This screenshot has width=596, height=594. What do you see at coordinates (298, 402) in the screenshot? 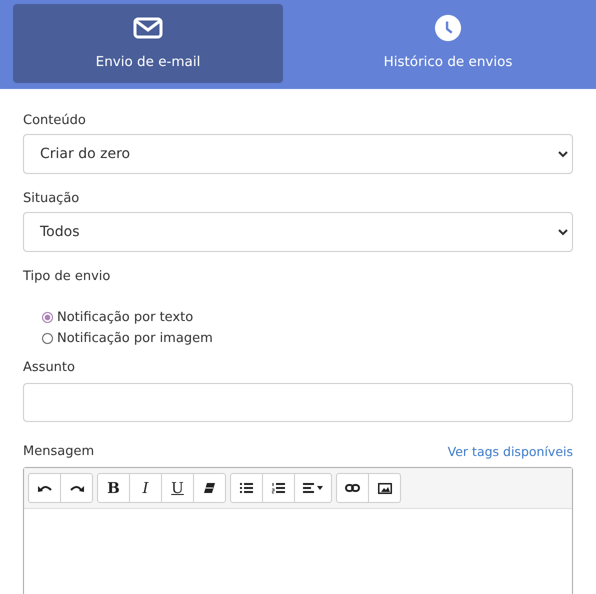
I see `subject-field` at bounding box center [298, 402].